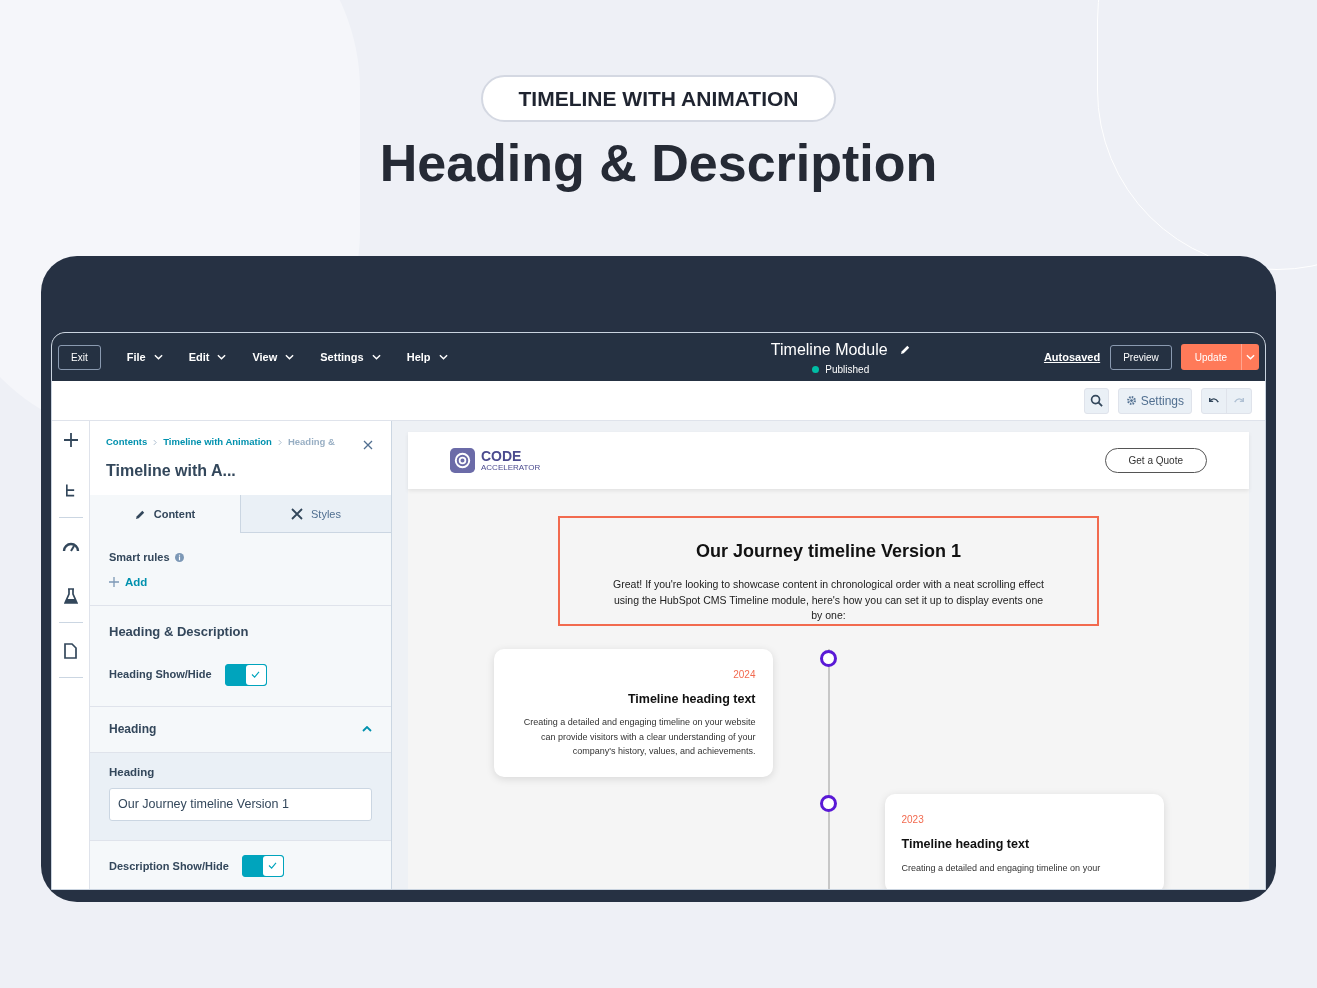  Describe the element at coordinates (639, 737) in the screenshot. I see `timeline-card-text: Creating a detailed and engaging timeline on your website can provide visitors with a clear understanding of your company's history, values, and achievements.` at that location.